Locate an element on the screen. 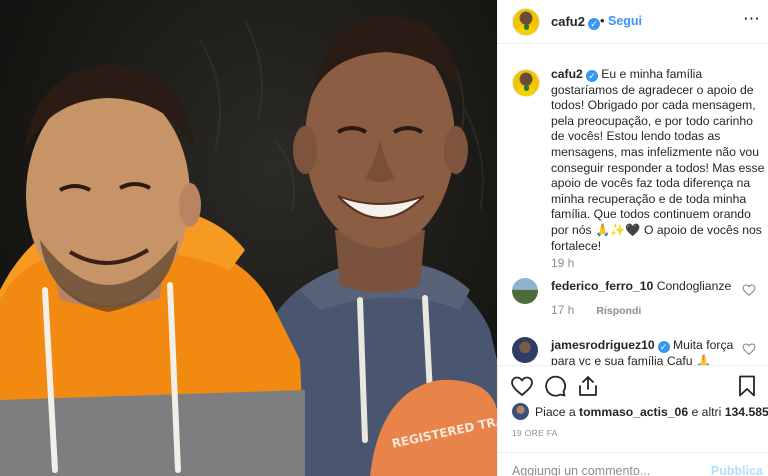 This screenshot has height=476, width=768. sparkle-emoji-icon: ✨ is located at coordinates (618, 229).